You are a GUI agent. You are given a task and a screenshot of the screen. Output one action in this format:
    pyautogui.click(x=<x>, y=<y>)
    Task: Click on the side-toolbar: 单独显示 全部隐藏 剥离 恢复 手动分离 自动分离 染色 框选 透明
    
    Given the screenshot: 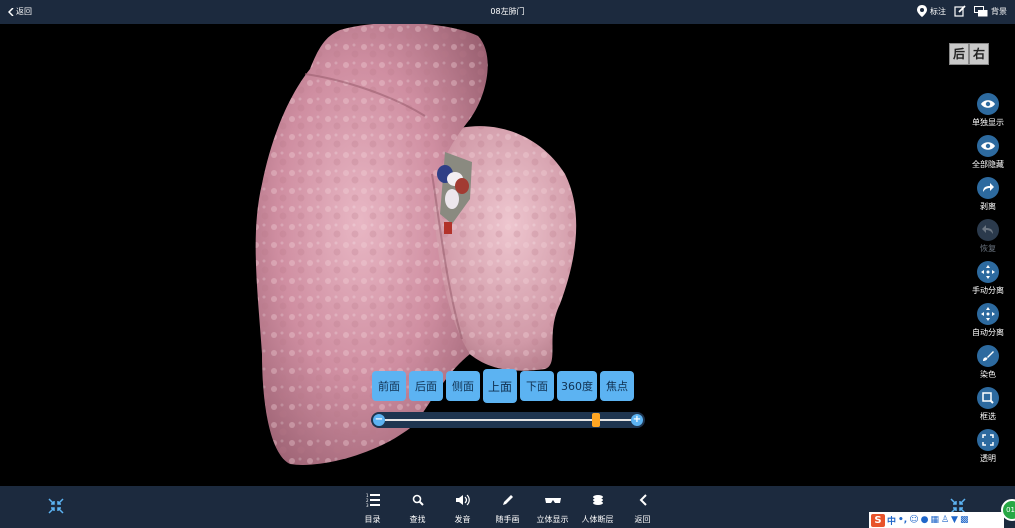 What is the action you would take?
    pyautogui.click(x=988, y=282)
    